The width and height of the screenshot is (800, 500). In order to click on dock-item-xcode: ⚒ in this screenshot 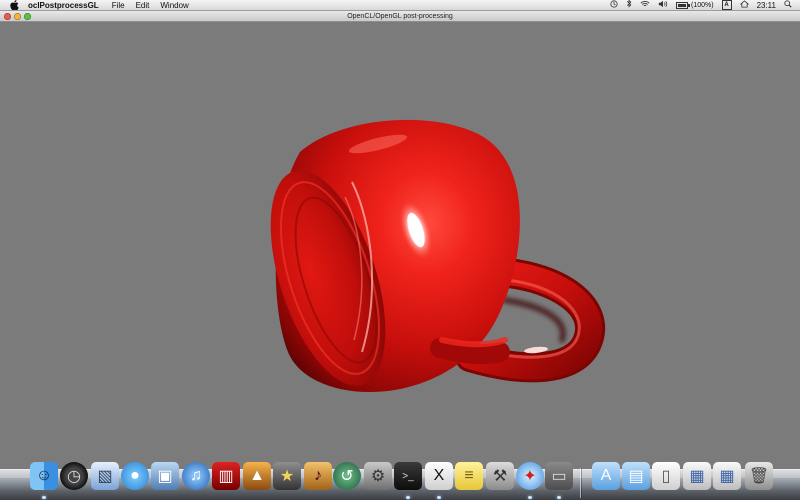, I will do `click(500, 476)`.